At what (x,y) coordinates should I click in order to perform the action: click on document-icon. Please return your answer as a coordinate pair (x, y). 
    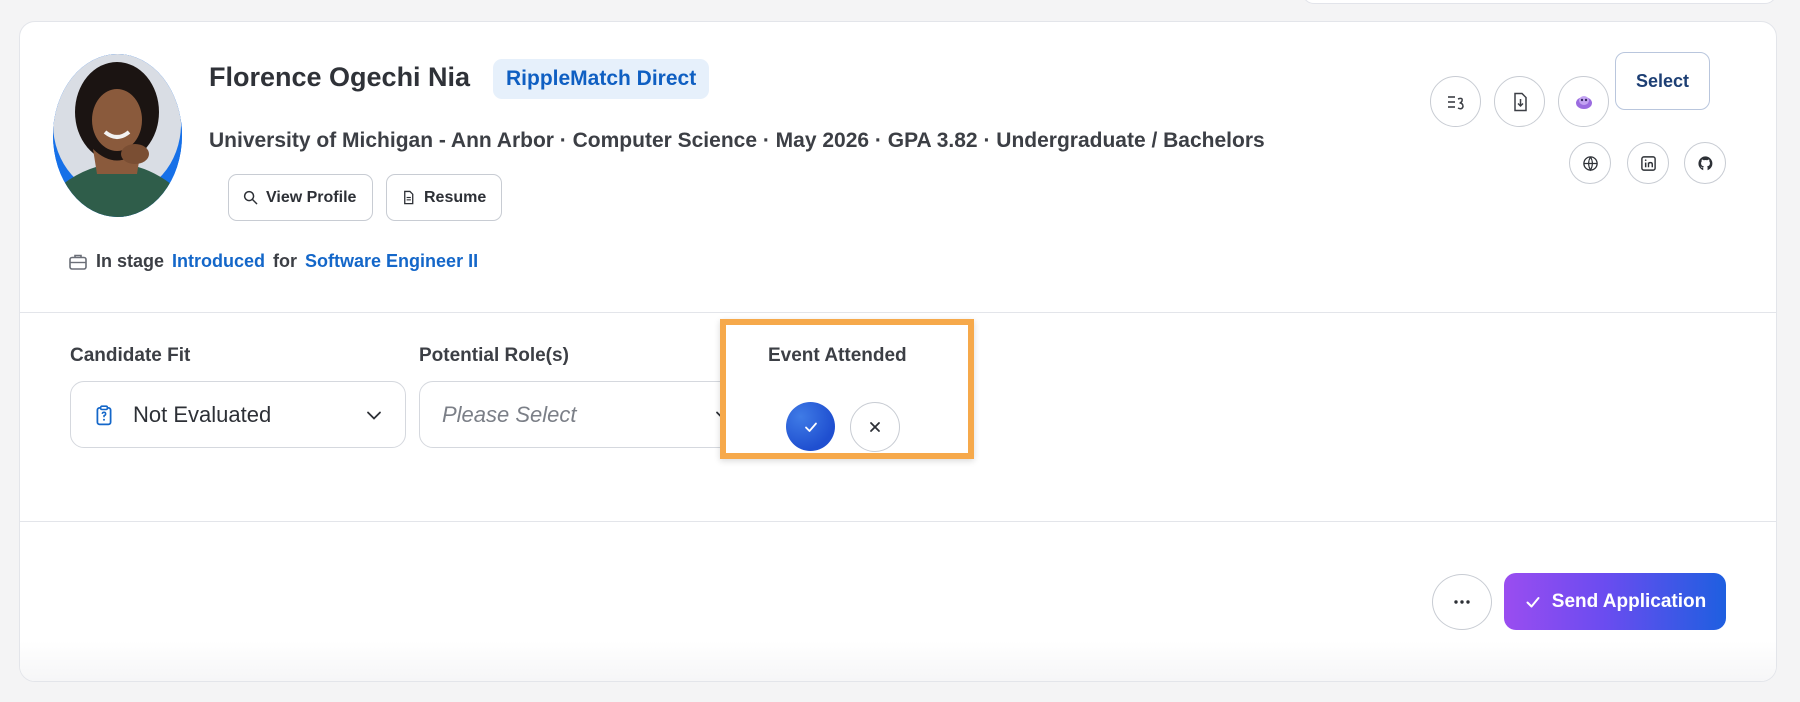
    Looking at the image, I should click on (409, 197).